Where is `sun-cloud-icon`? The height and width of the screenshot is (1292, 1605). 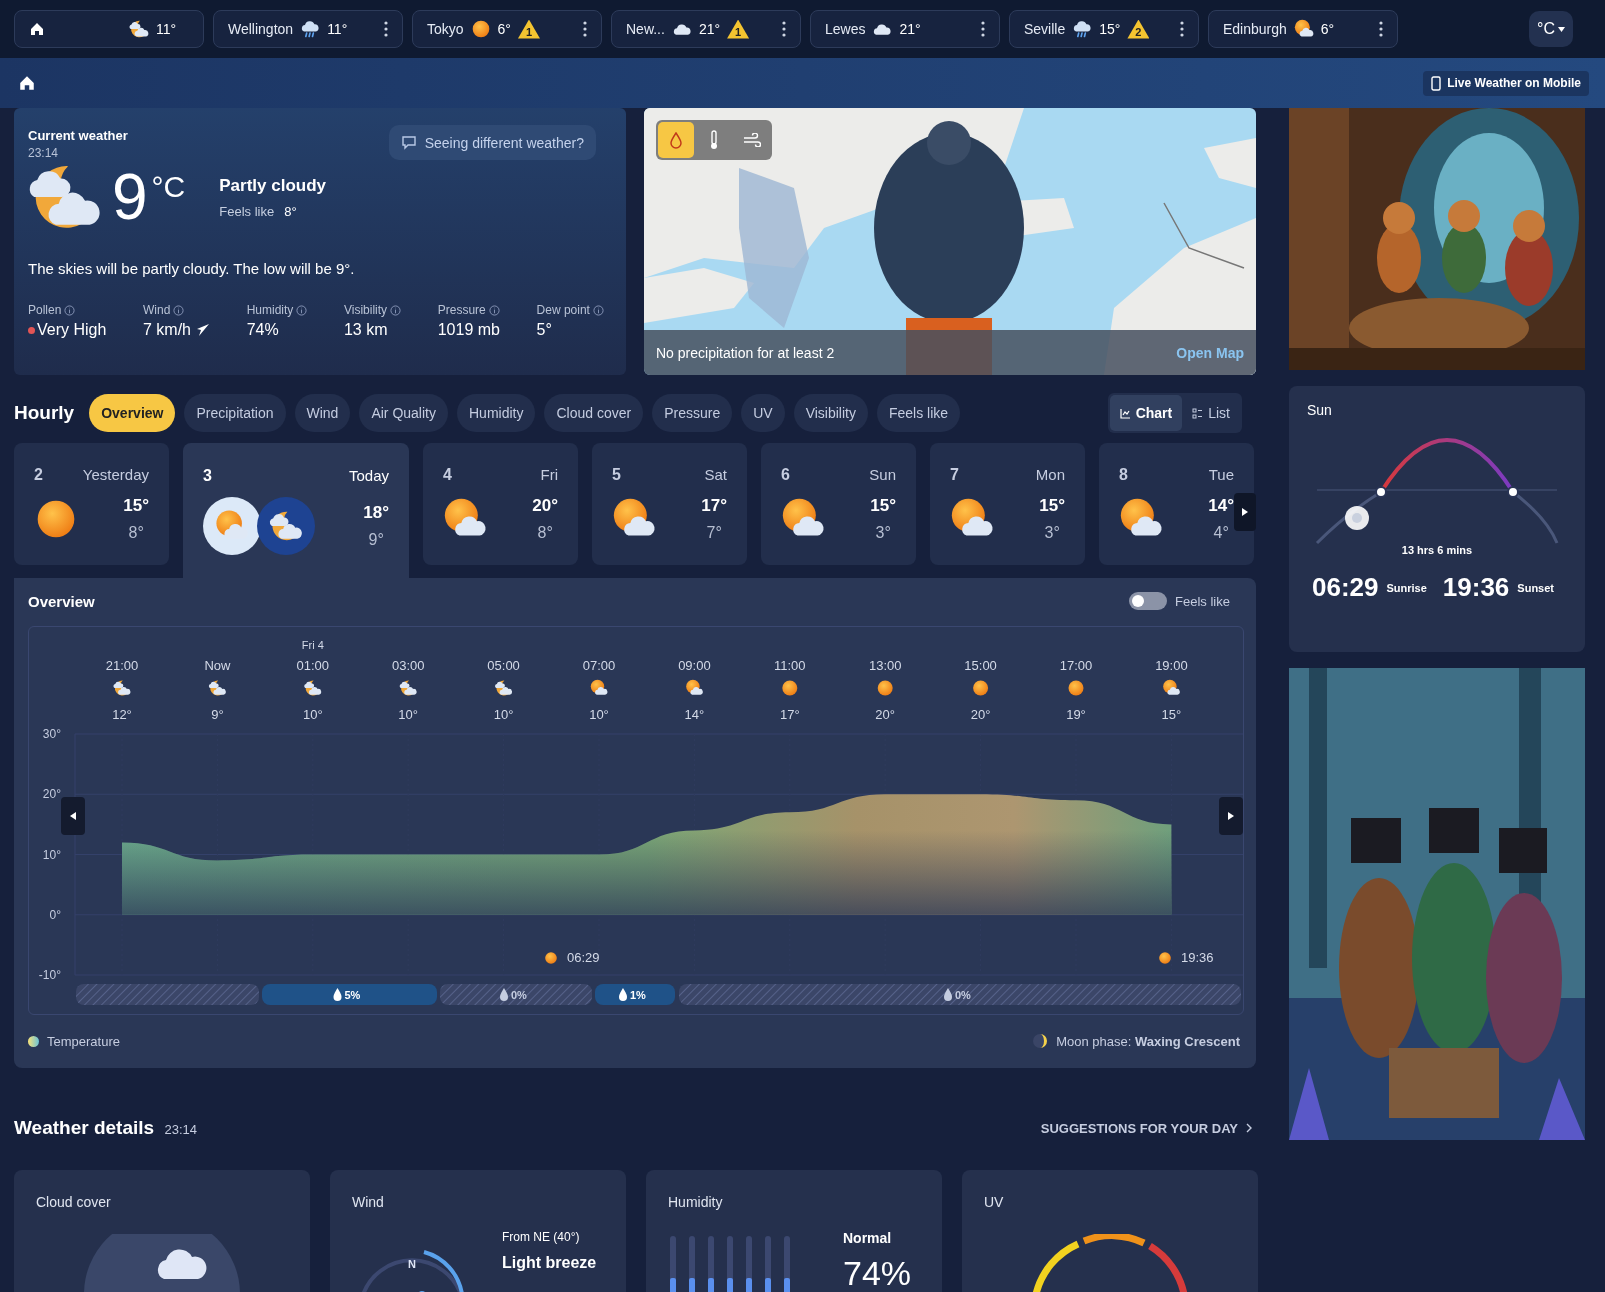
sun-cloud-icon is located at coordinates (1171, 687).